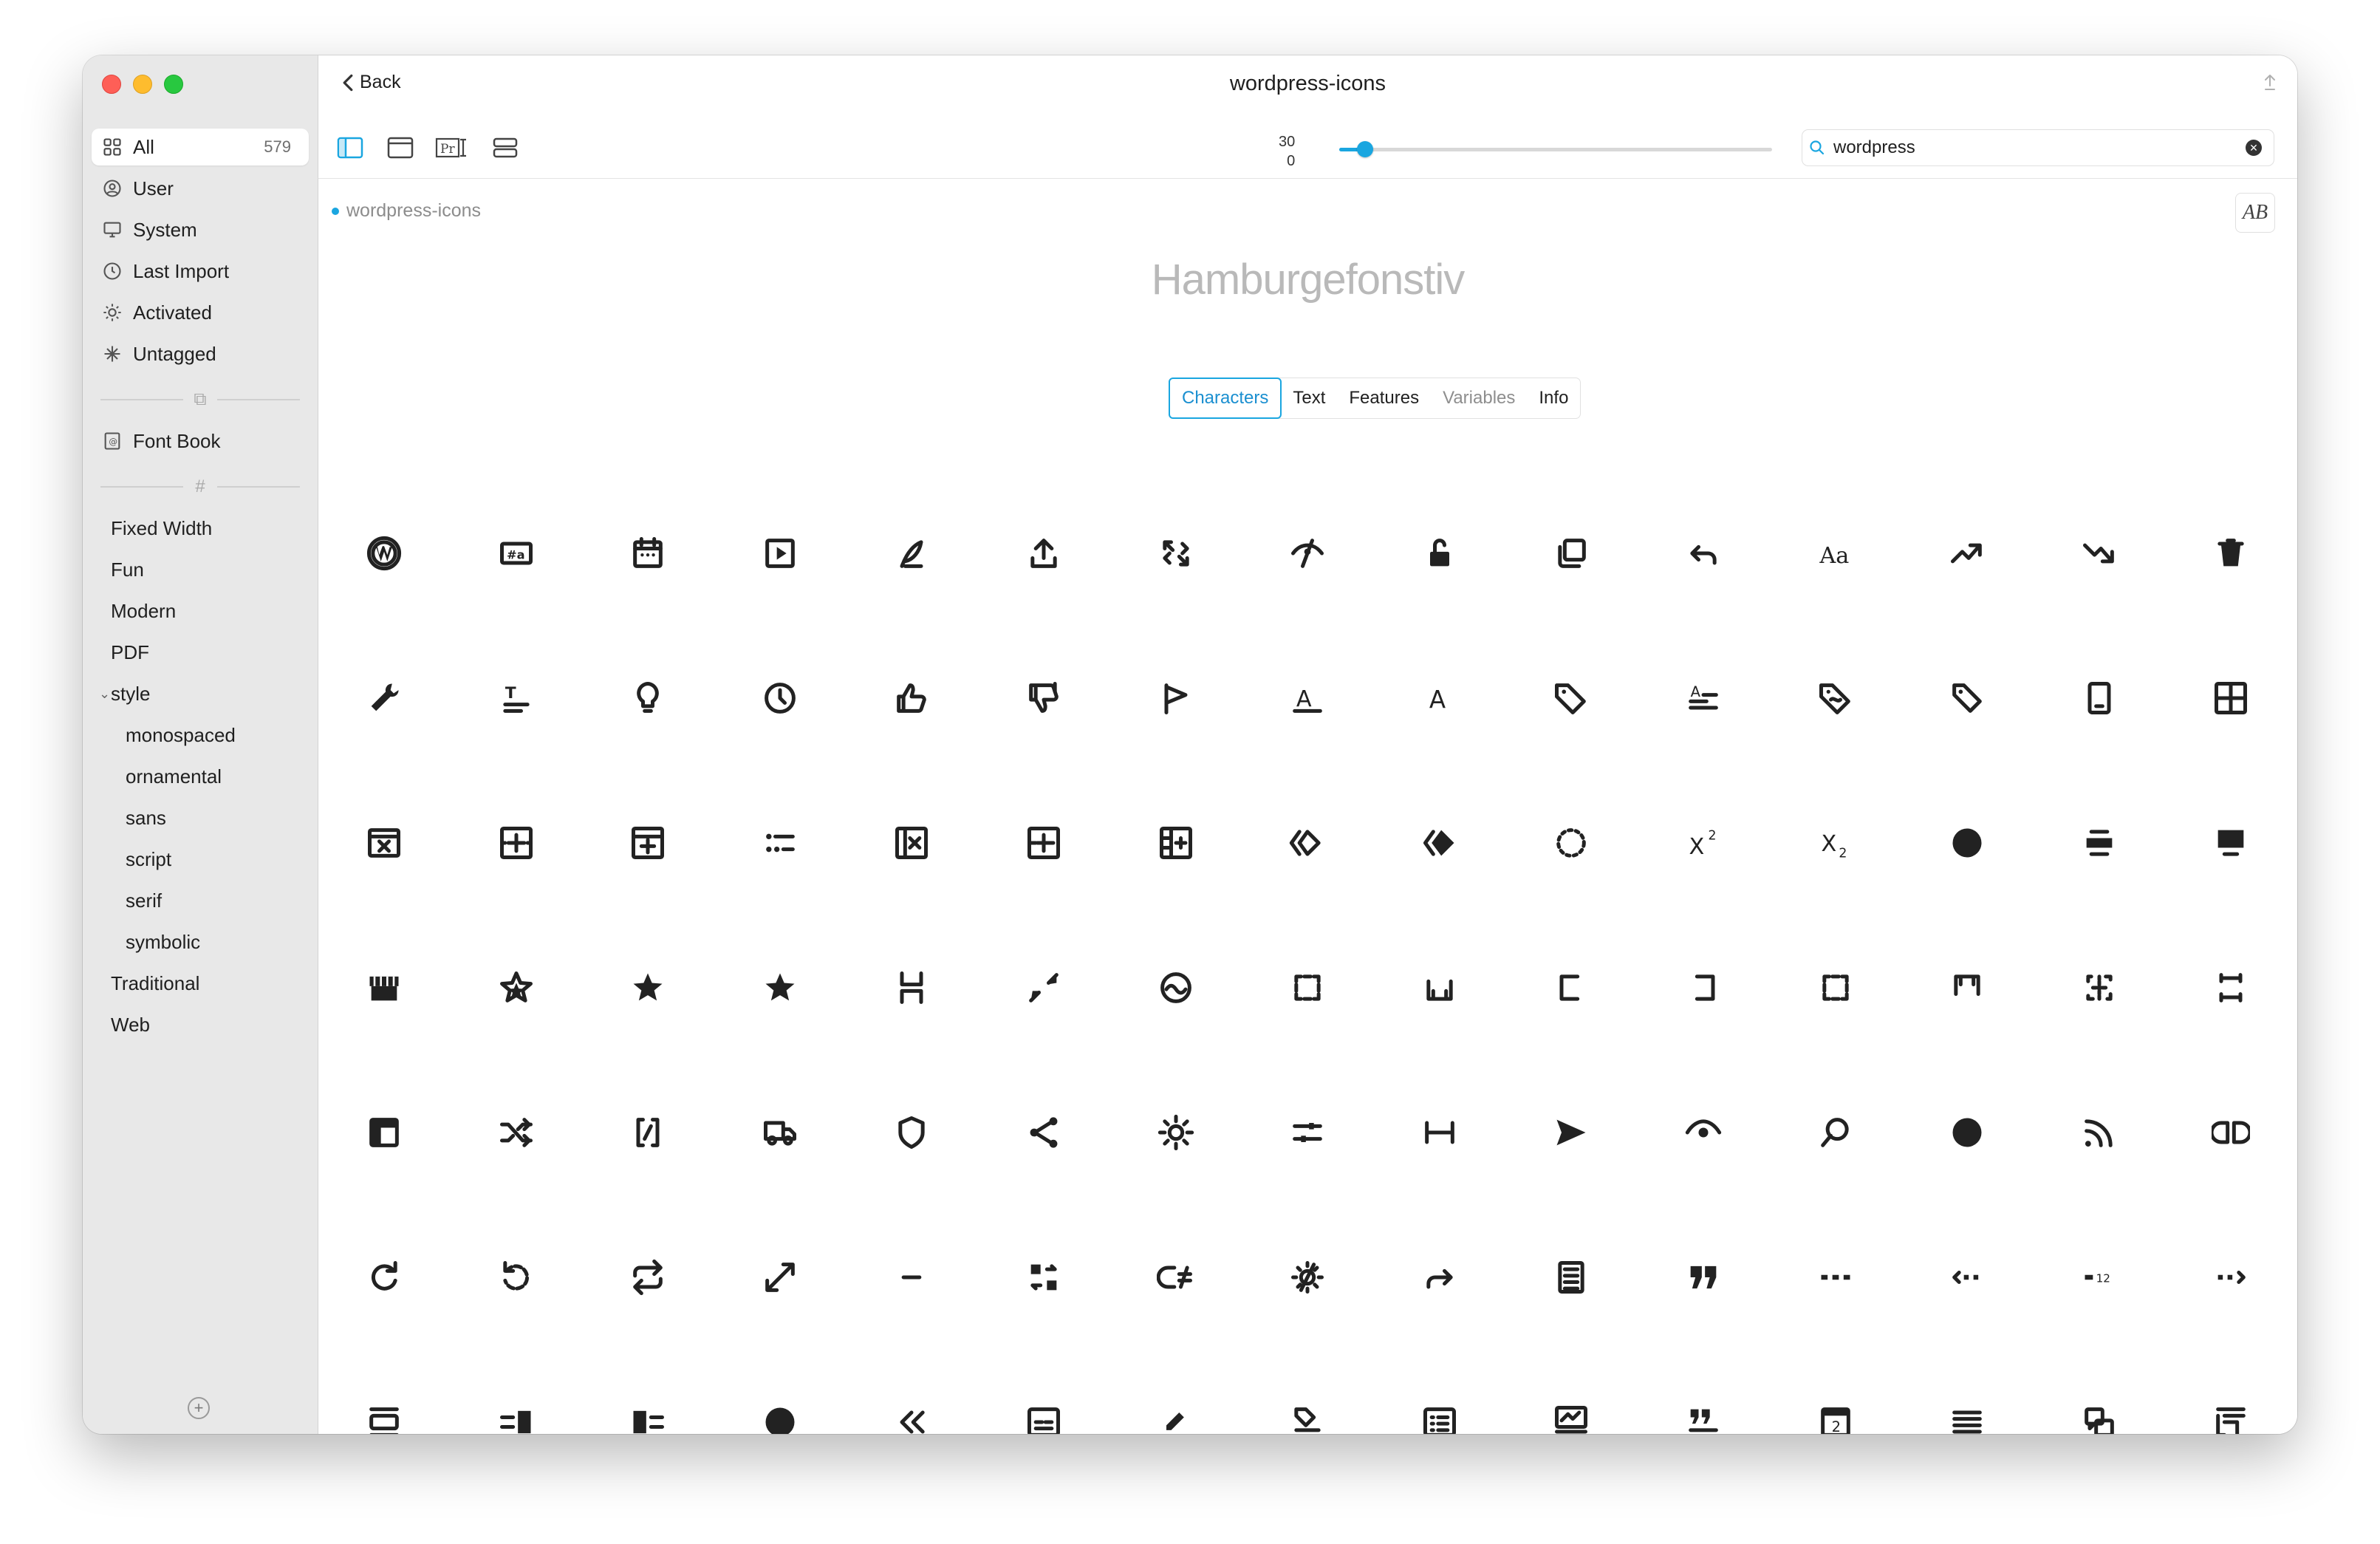 The image size is (2380, 1544). What do you see at coordinates (1703, 987) in the screenshot?
I see `frame-right-icon` at bounding box center [1703, 987].